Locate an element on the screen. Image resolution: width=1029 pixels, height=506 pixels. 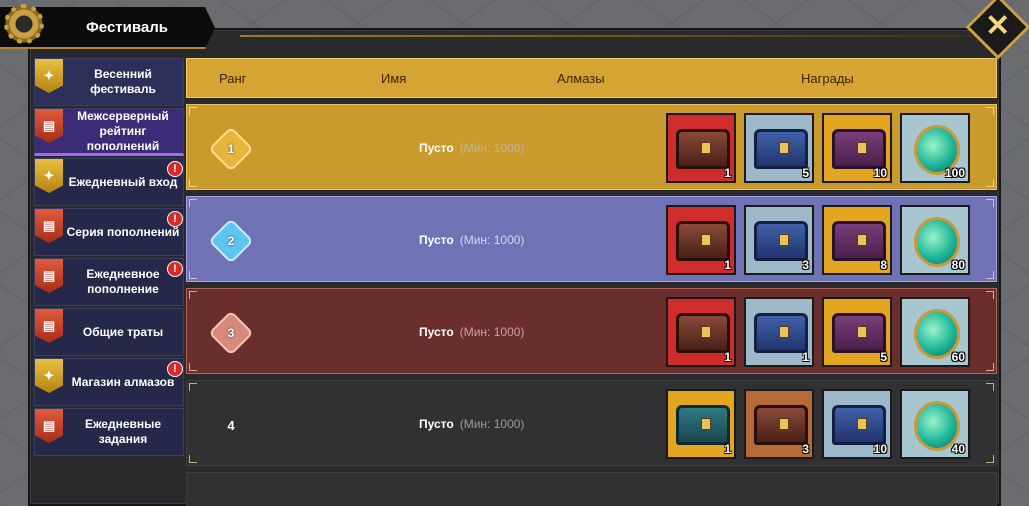
rewards-list: 1 3 10 40 is located at coordinates (818, 424).